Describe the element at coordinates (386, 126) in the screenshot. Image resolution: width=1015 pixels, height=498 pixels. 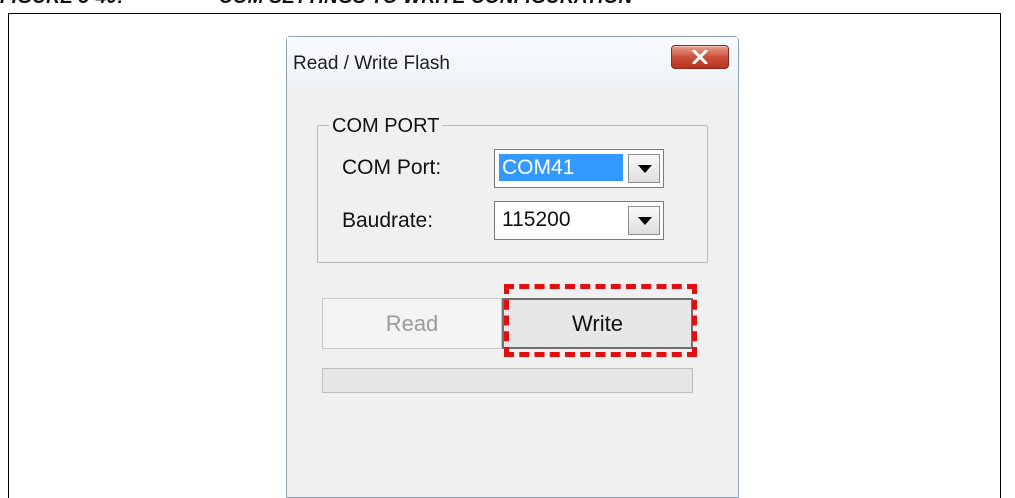
I see `groupbox-legend: COM PORT` at that location.